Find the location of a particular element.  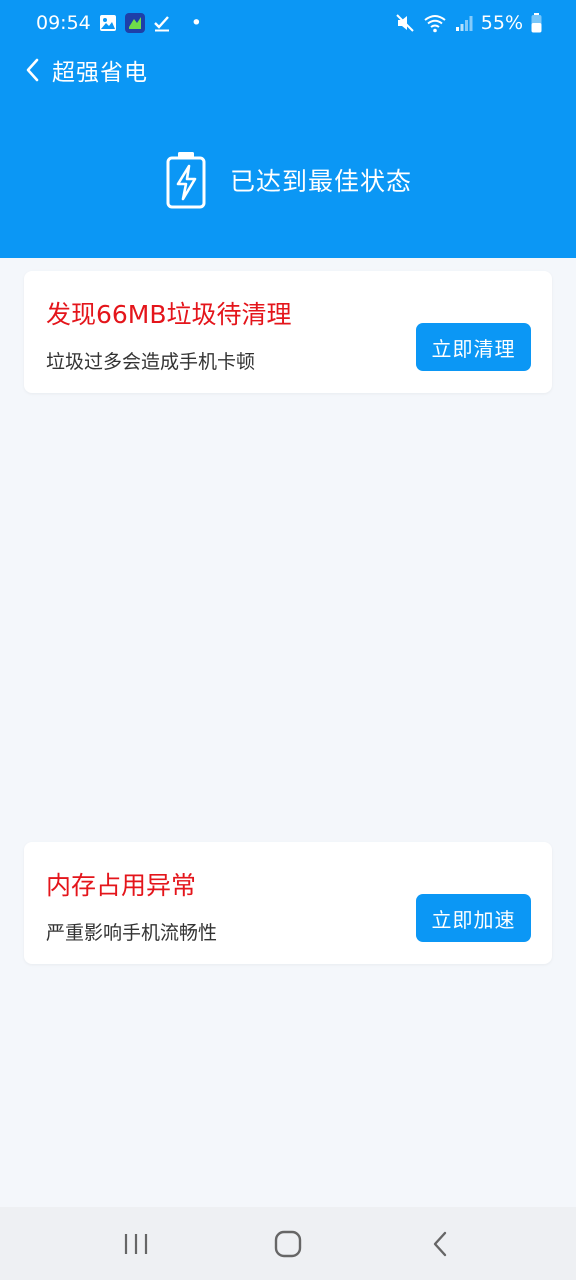

chevron-left-icon is located at coordinates (32, 70).